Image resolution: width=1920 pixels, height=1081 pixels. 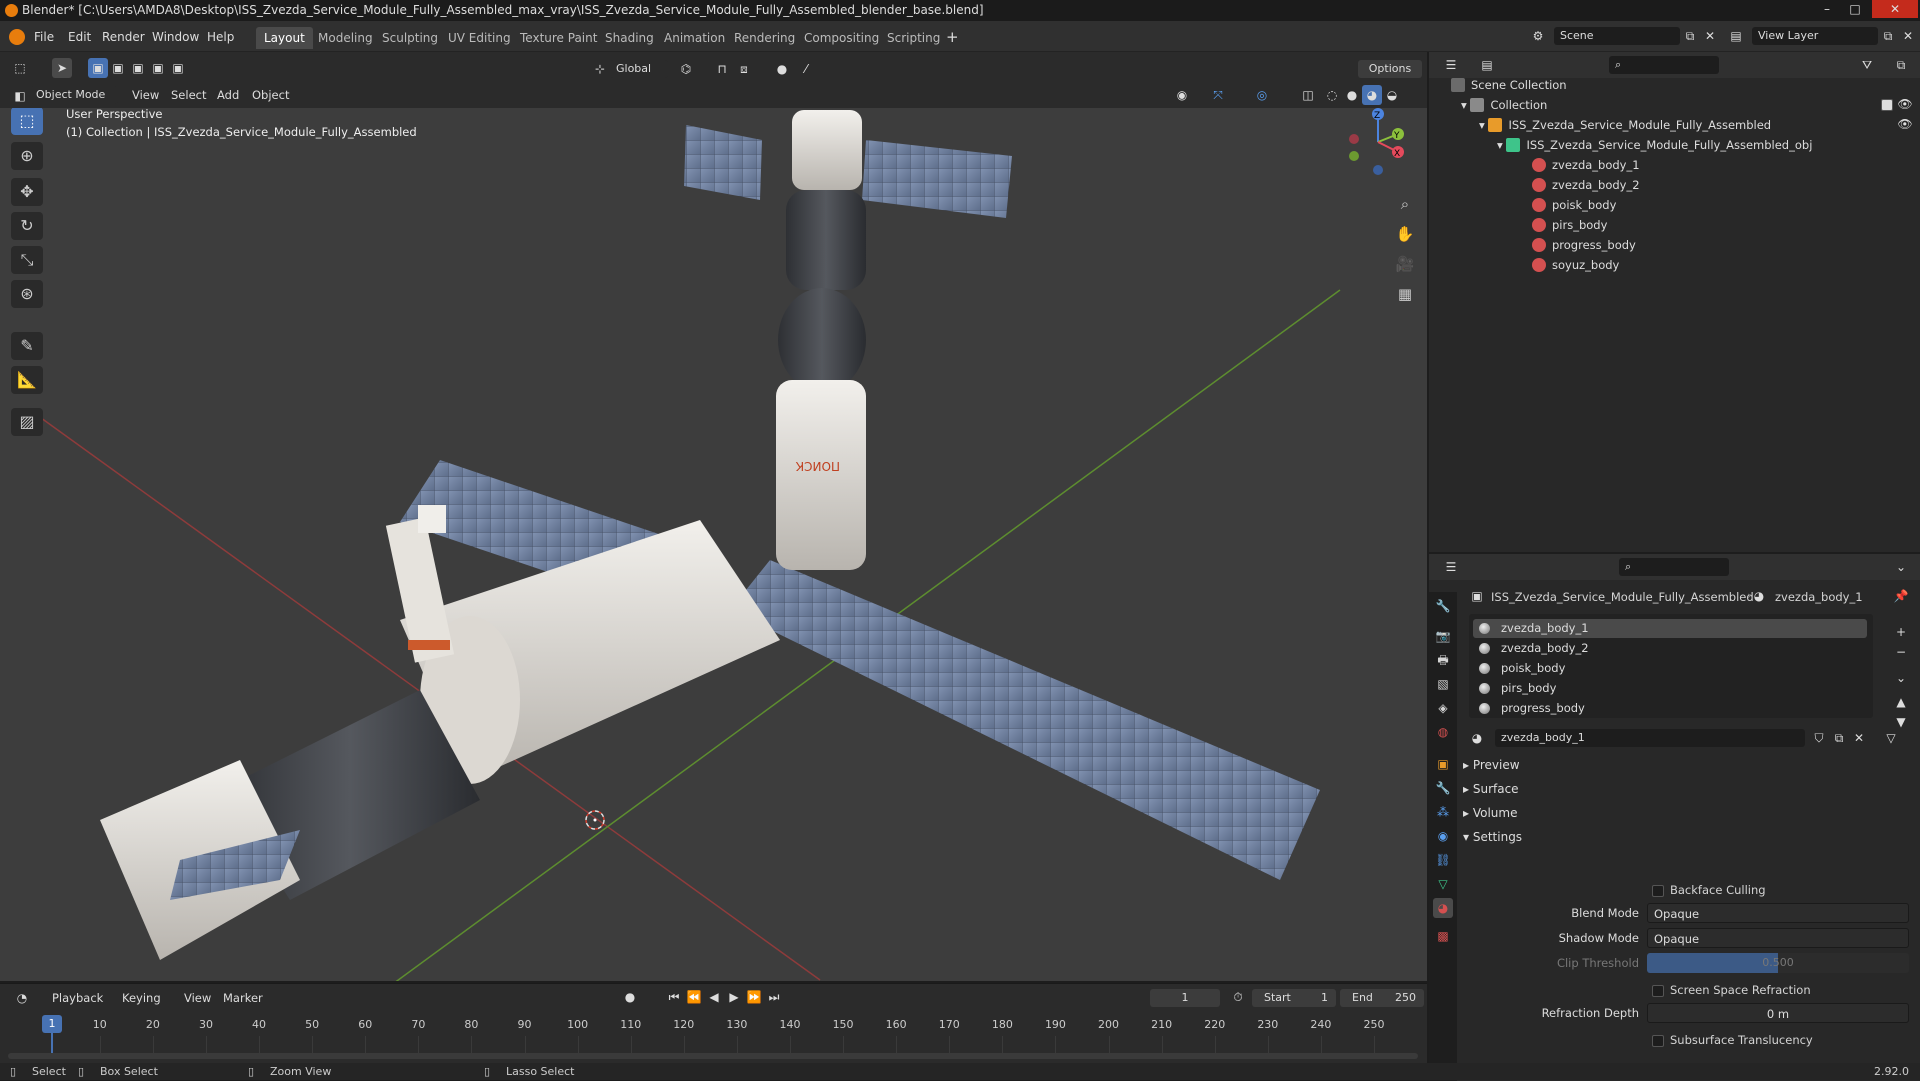 What do you see at coordinates (27, 380) in the screenshot?
I see `tool-measure-icon: 📐` at bounding box center [27, 380].